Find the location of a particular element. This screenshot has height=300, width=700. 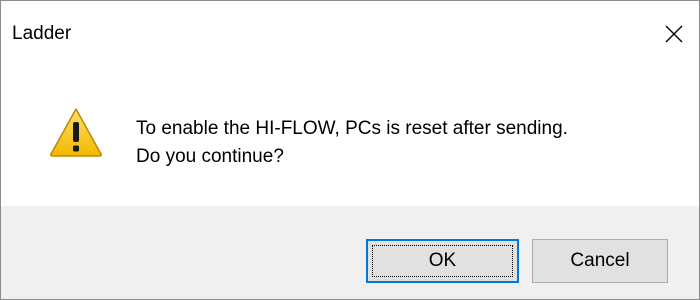

message-line-2: Do you continue? is located at coordinates (210, 156).